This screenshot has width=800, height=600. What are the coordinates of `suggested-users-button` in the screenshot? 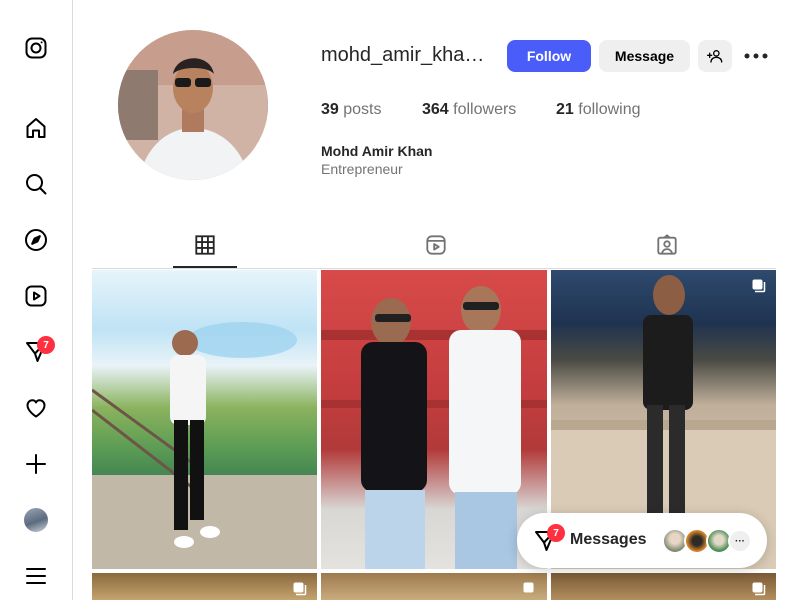 It's located at (715, 56).